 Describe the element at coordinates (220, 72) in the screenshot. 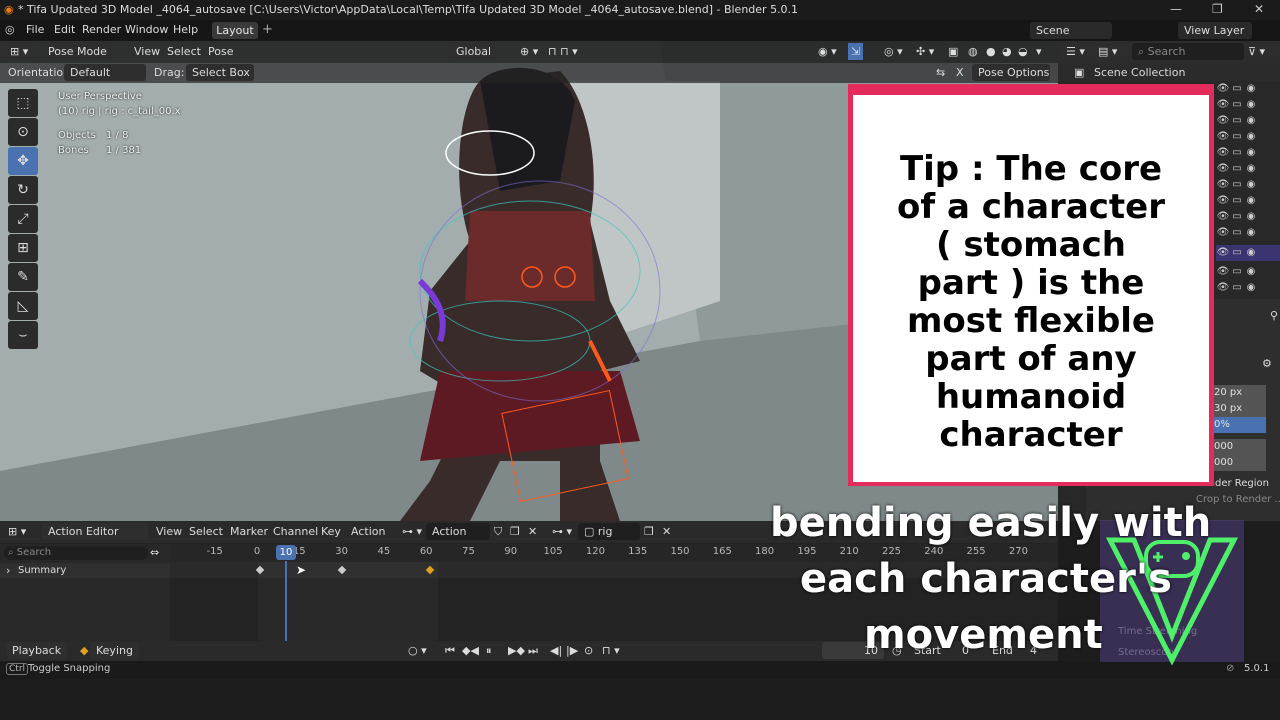

I see `drag-dropdown: Select Box` at that location.